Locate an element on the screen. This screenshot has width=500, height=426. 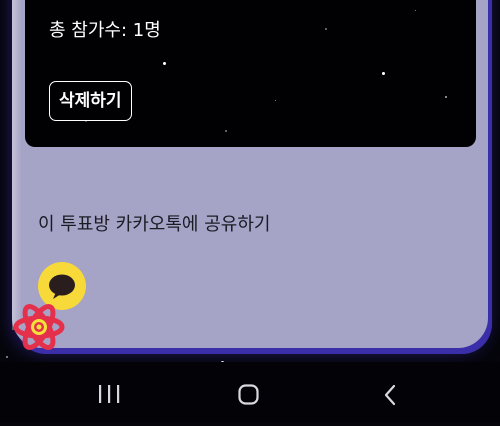
android-navigation-bar is located at coordinates (250, 392).